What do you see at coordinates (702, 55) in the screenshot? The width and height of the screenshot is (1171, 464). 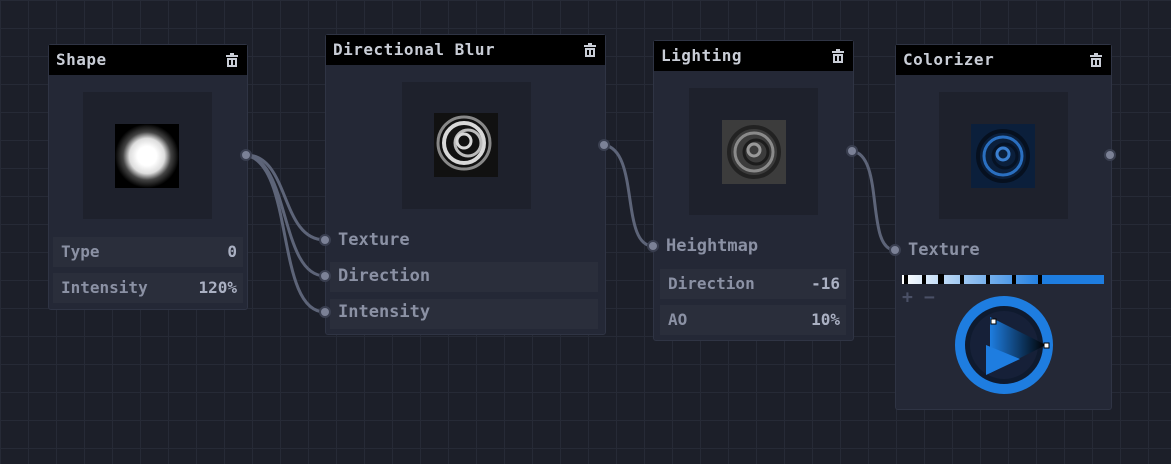 I see `node-title: Lighting` at bounding box center [702, 55].